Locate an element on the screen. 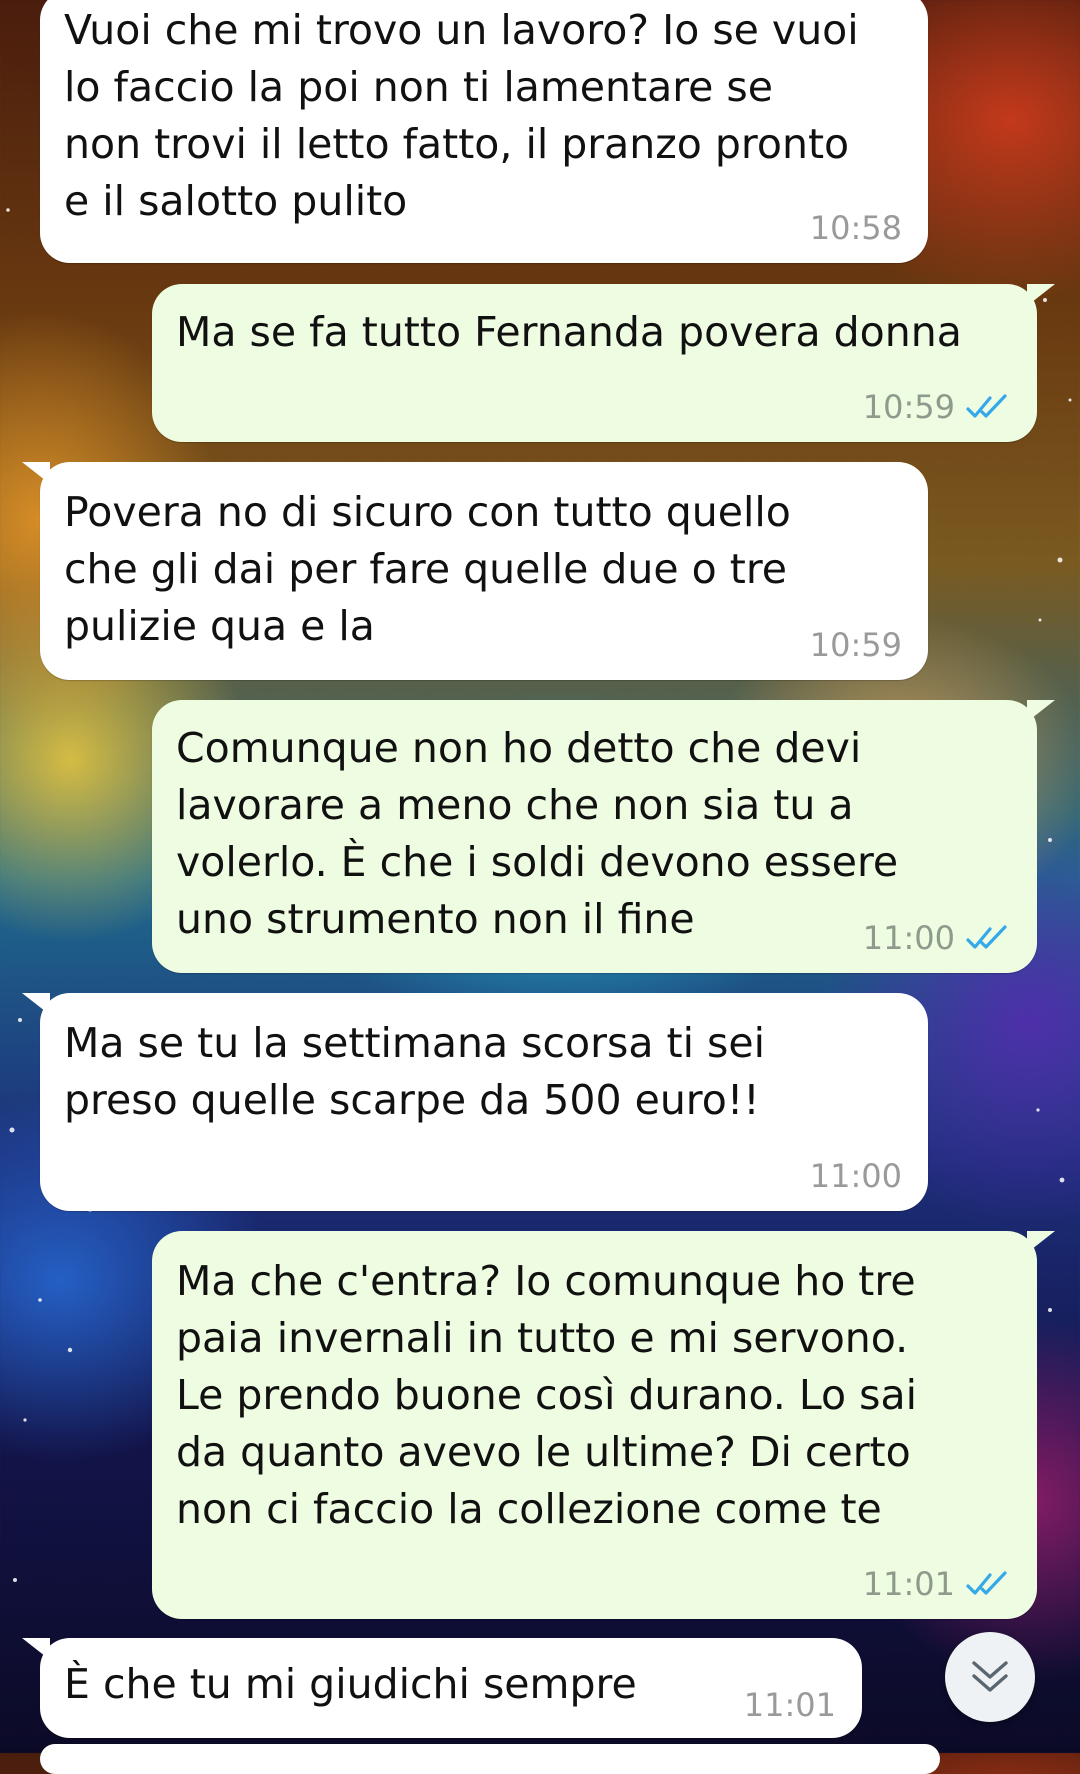  message-meta: 10:58 is located at coordinates (856, 228).